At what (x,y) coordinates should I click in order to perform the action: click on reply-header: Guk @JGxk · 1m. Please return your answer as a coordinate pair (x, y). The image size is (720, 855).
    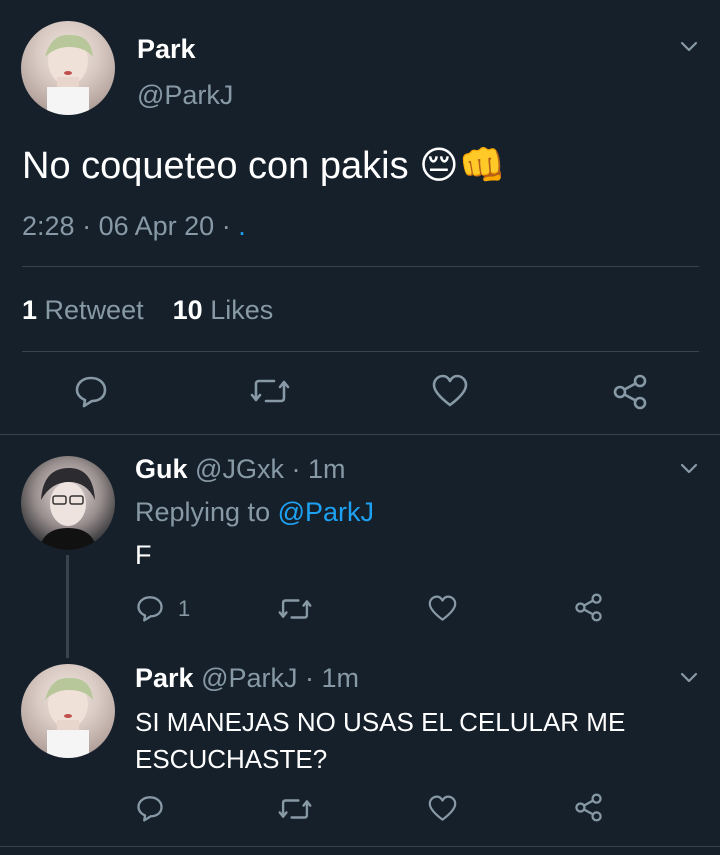
    Looking at the image, I should click on (240, 469).